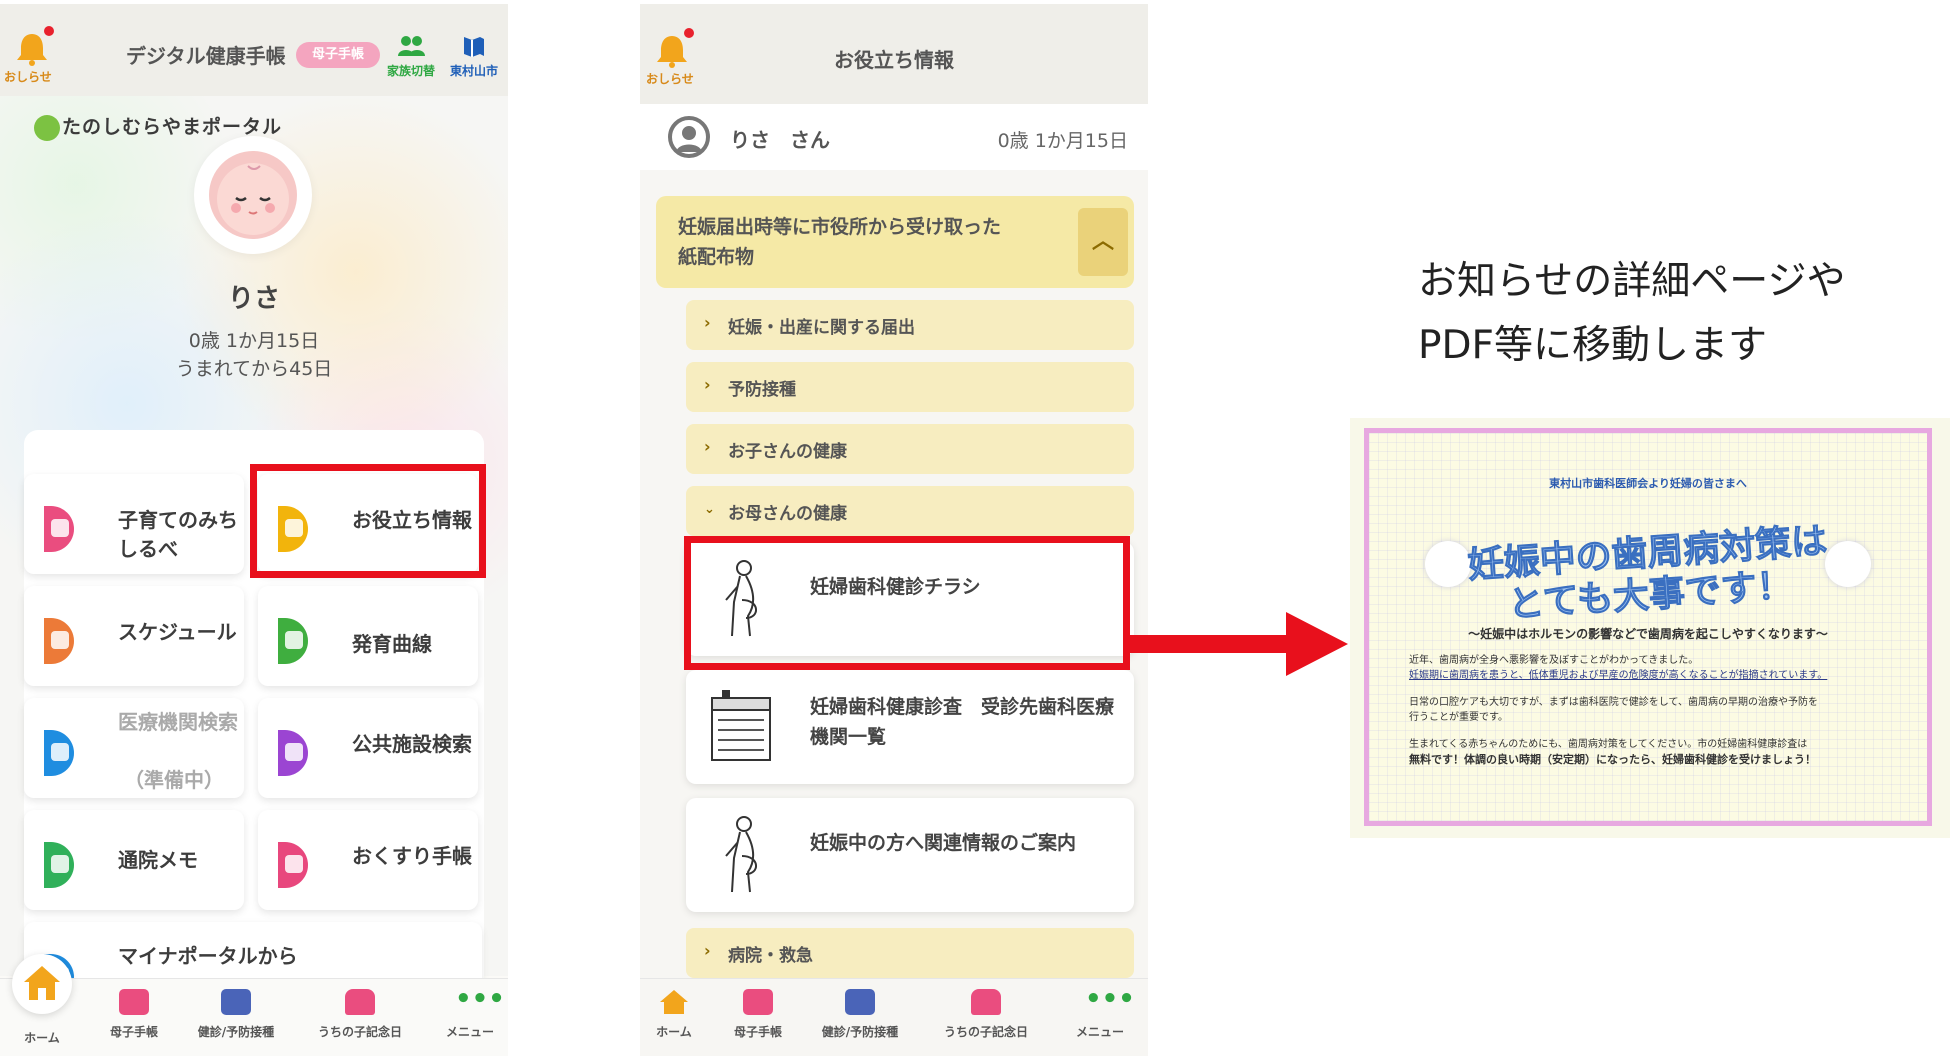  Describe the element at coordinates (412, 744) in the screenshot. I see `tile-label: 公共施設検索` at that location.